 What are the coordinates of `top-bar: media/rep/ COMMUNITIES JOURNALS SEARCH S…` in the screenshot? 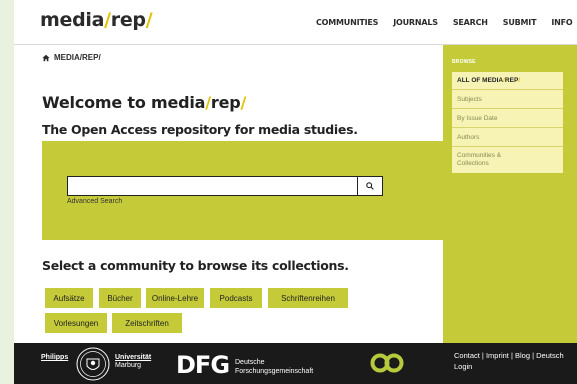 It's located at (295, 22).